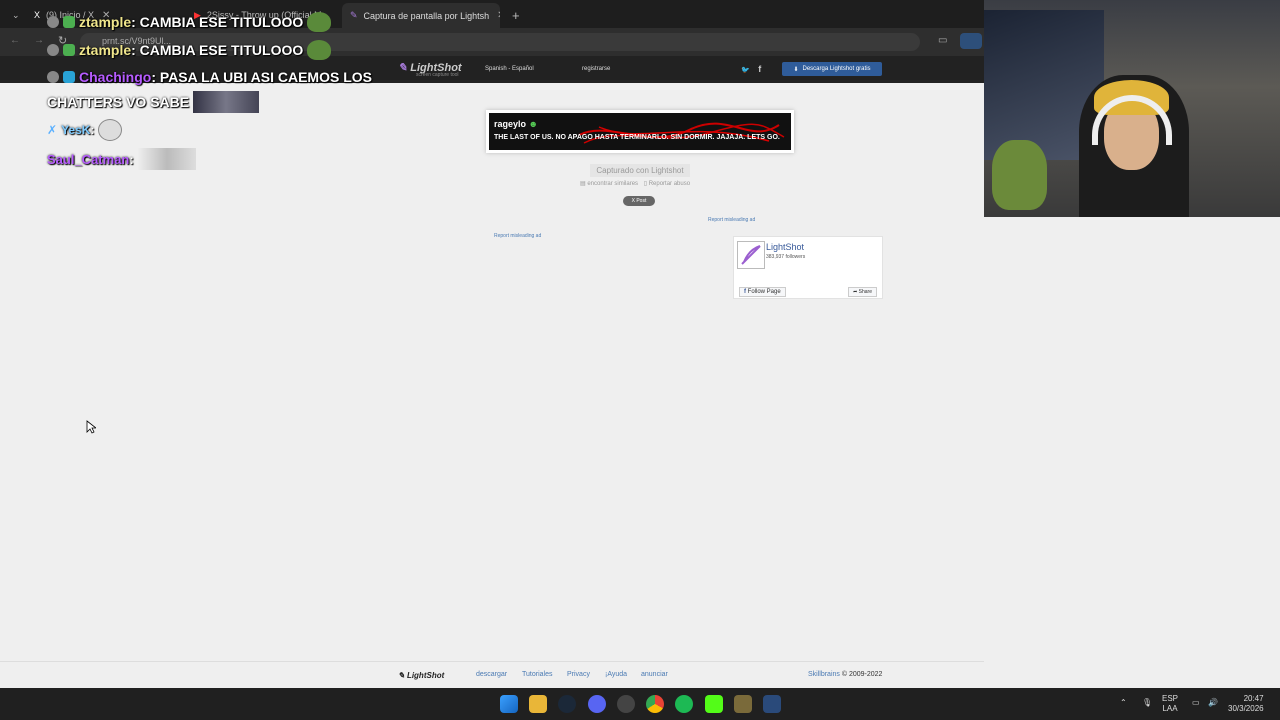 The width and height of the screenshot is (1280, 720). Describe the element at coordinates (514, 15) in the screenshot. I see `new-tab-button: +` at that location.